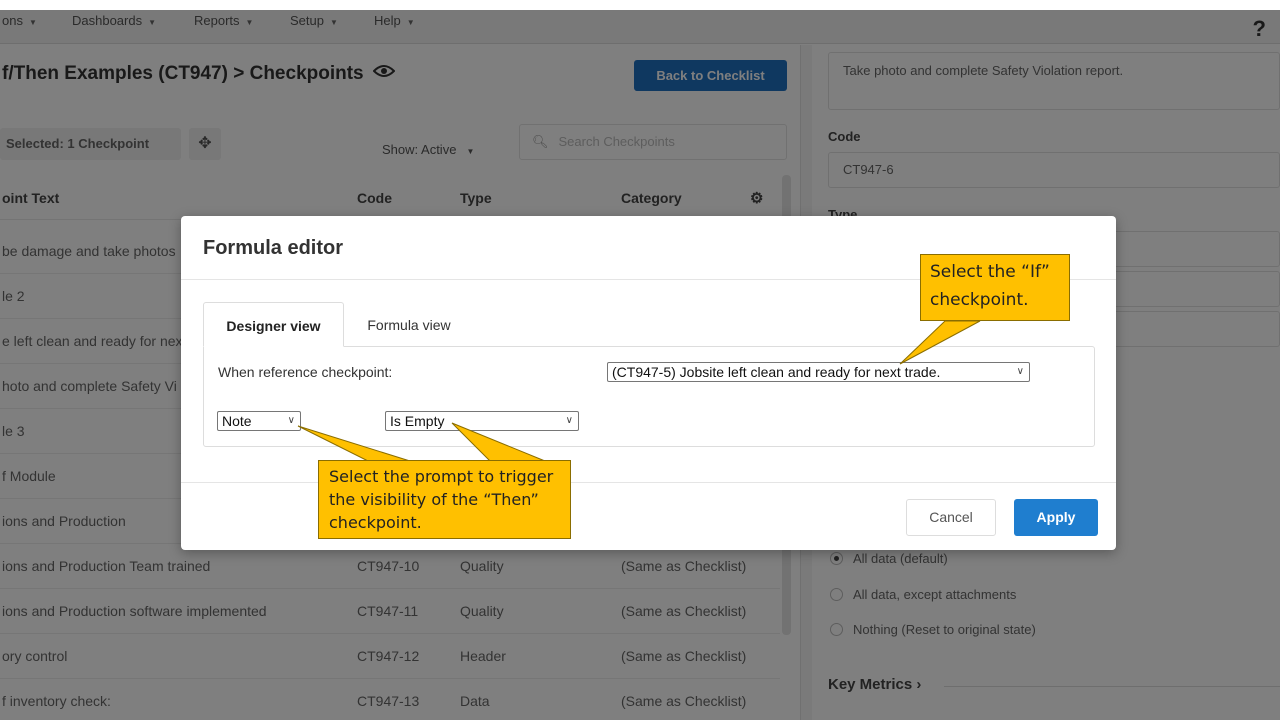 The image size is (1280, 720). Describe the element at coordinates (305, 372) in the screenshot. I see `when-reference-label: When reference checkpoint:` at that location.